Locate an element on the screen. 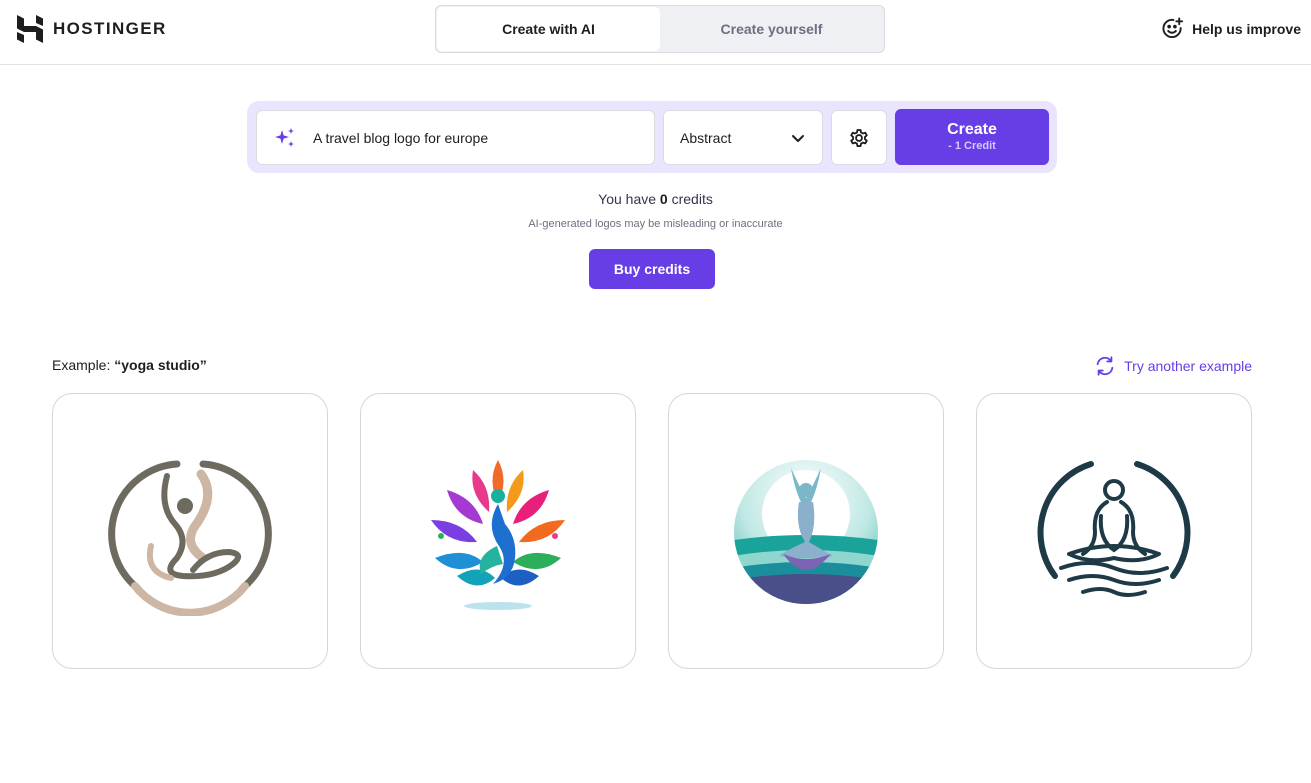 The width and height of the screenshot is (1311, 783). try-another-label: Try another example is located at coordinates (1188, 366).